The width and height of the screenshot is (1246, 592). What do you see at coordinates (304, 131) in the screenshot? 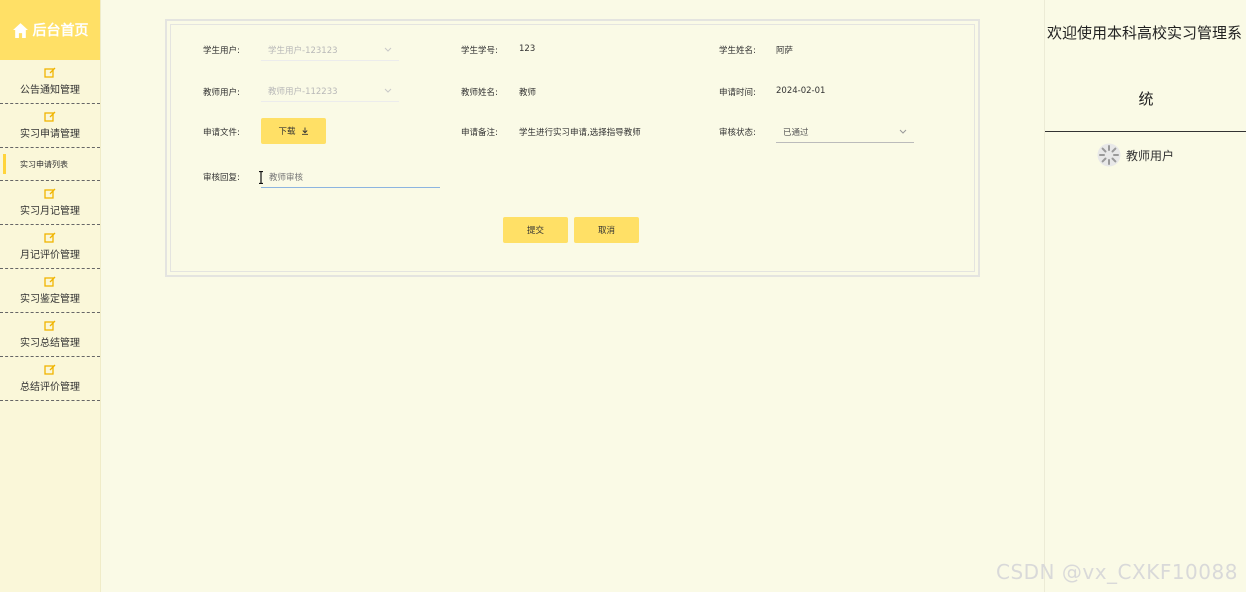
I see `download-icon` at bounding box center [304, 131].